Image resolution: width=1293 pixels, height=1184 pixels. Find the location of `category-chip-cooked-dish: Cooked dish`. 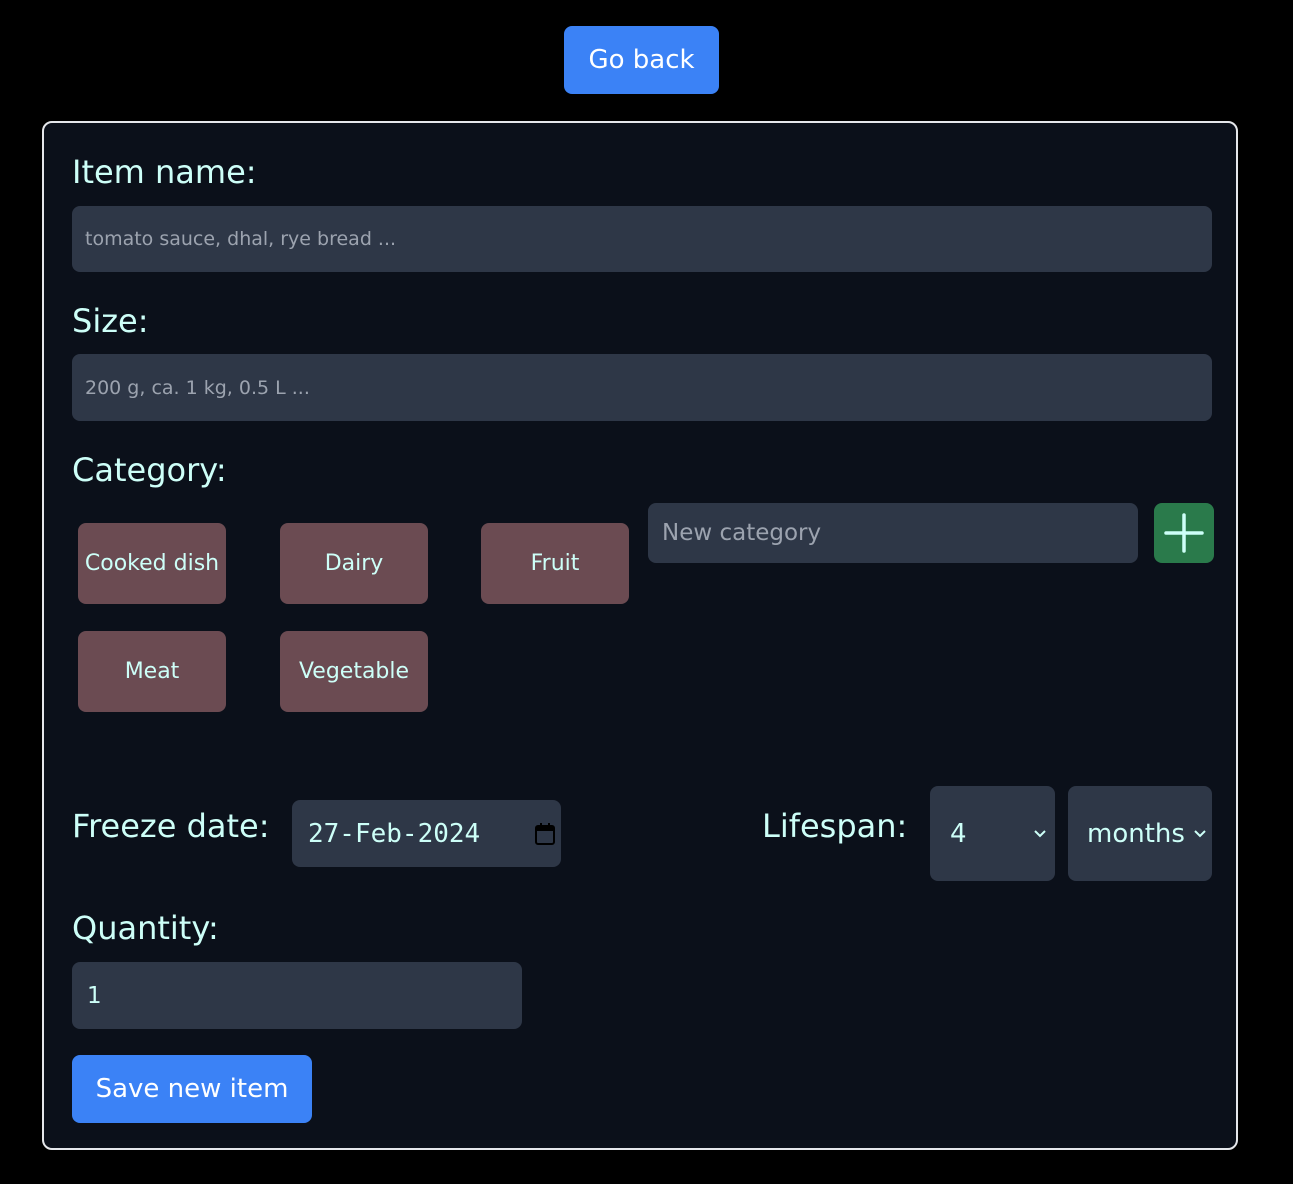

category-chip-cooked-dish: Cooked dish is located at coordinates (152, 563).